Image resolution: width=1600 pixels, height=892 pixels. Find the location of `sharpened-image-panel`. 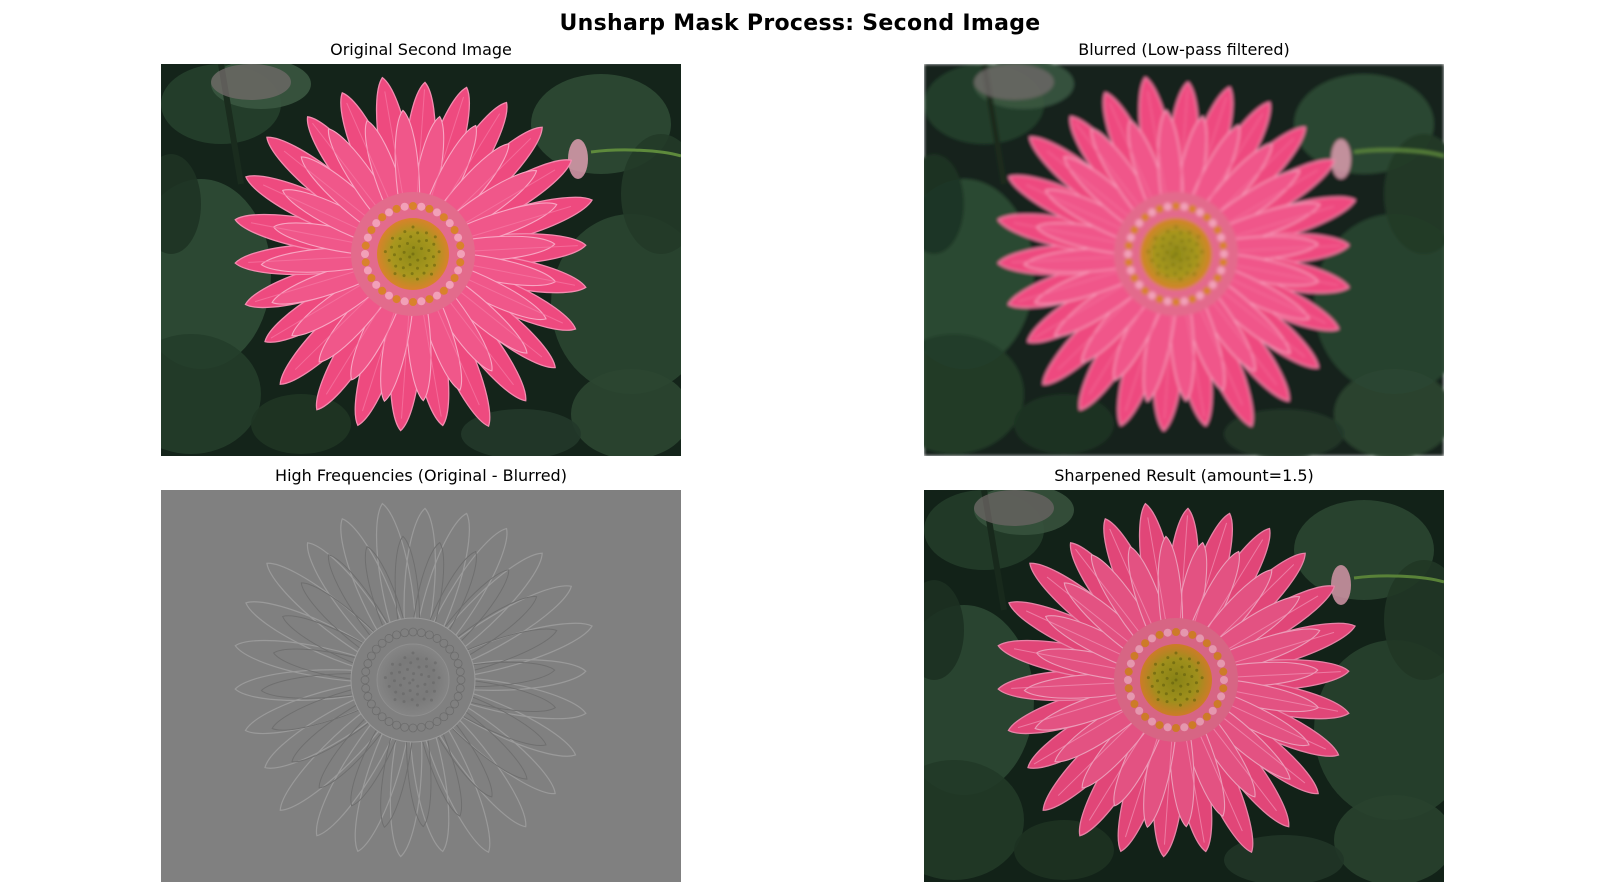

sharpened-image-panel is located at coordinates (1184, 686).